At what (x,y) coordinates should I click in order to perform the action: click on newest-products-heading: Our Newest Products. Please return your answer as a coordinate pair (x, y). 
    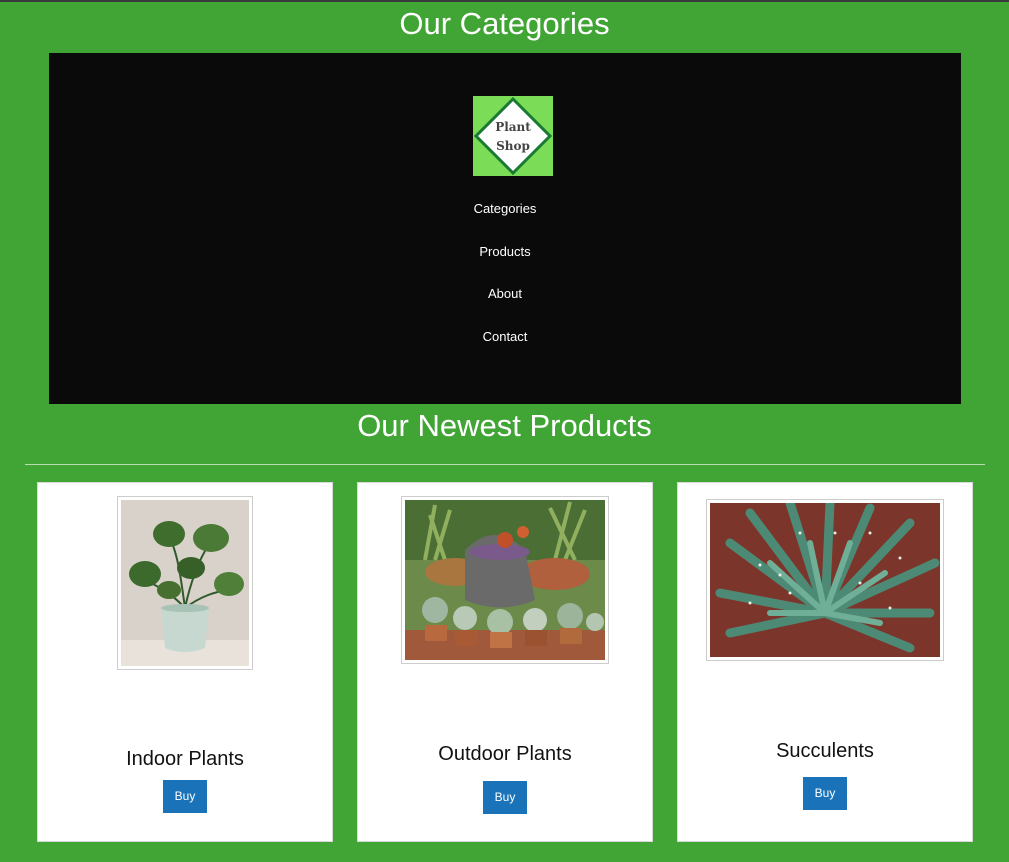
    Looking at the image, I should click on (504, 425).